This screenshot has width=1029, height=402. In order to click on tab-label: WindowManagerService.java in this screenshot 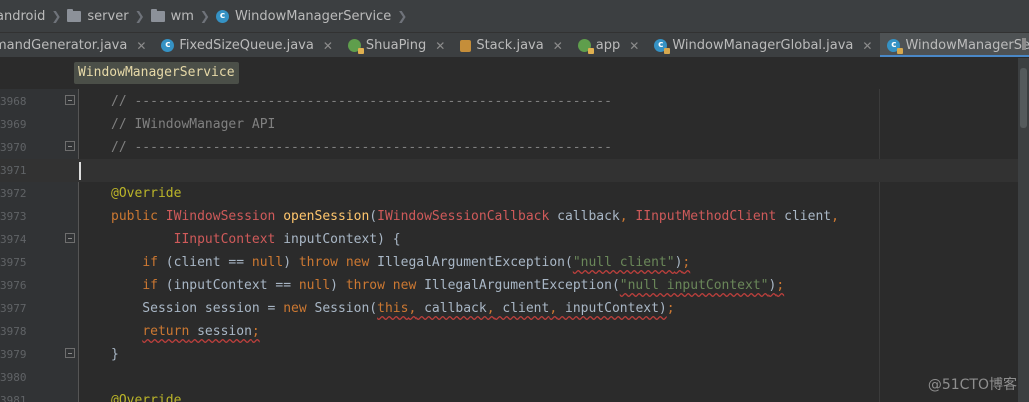, I will do `click(967, 45)`.